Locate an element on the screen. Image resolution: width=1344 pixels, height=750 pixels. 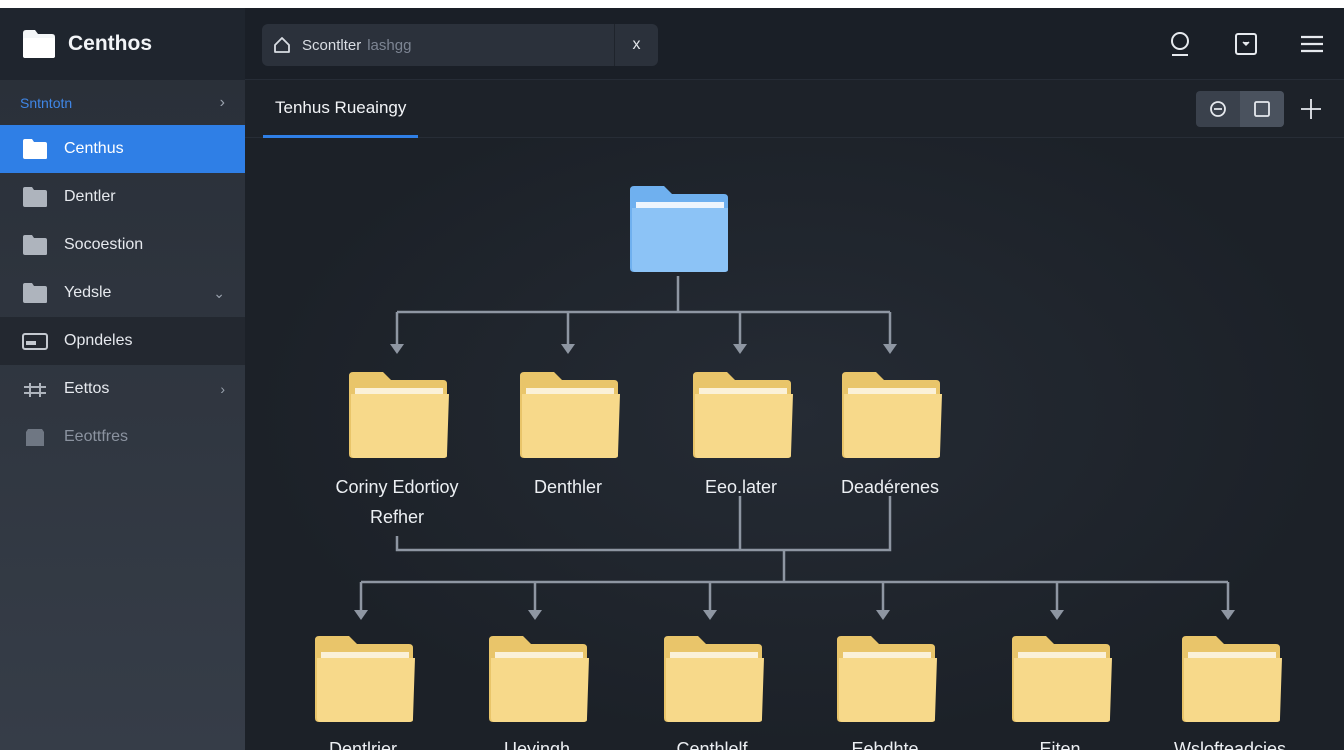
folder-label: Coriny Edortioy Refher is located at coordinates (397, 502).